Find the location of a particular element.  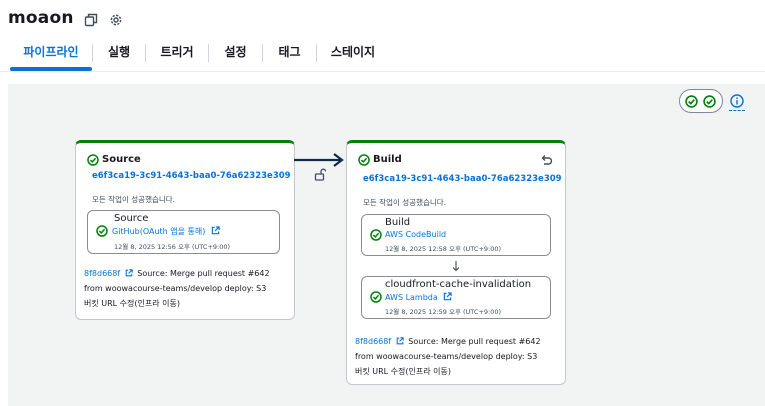

stage-title: Build is located at coordinates (387, 159).